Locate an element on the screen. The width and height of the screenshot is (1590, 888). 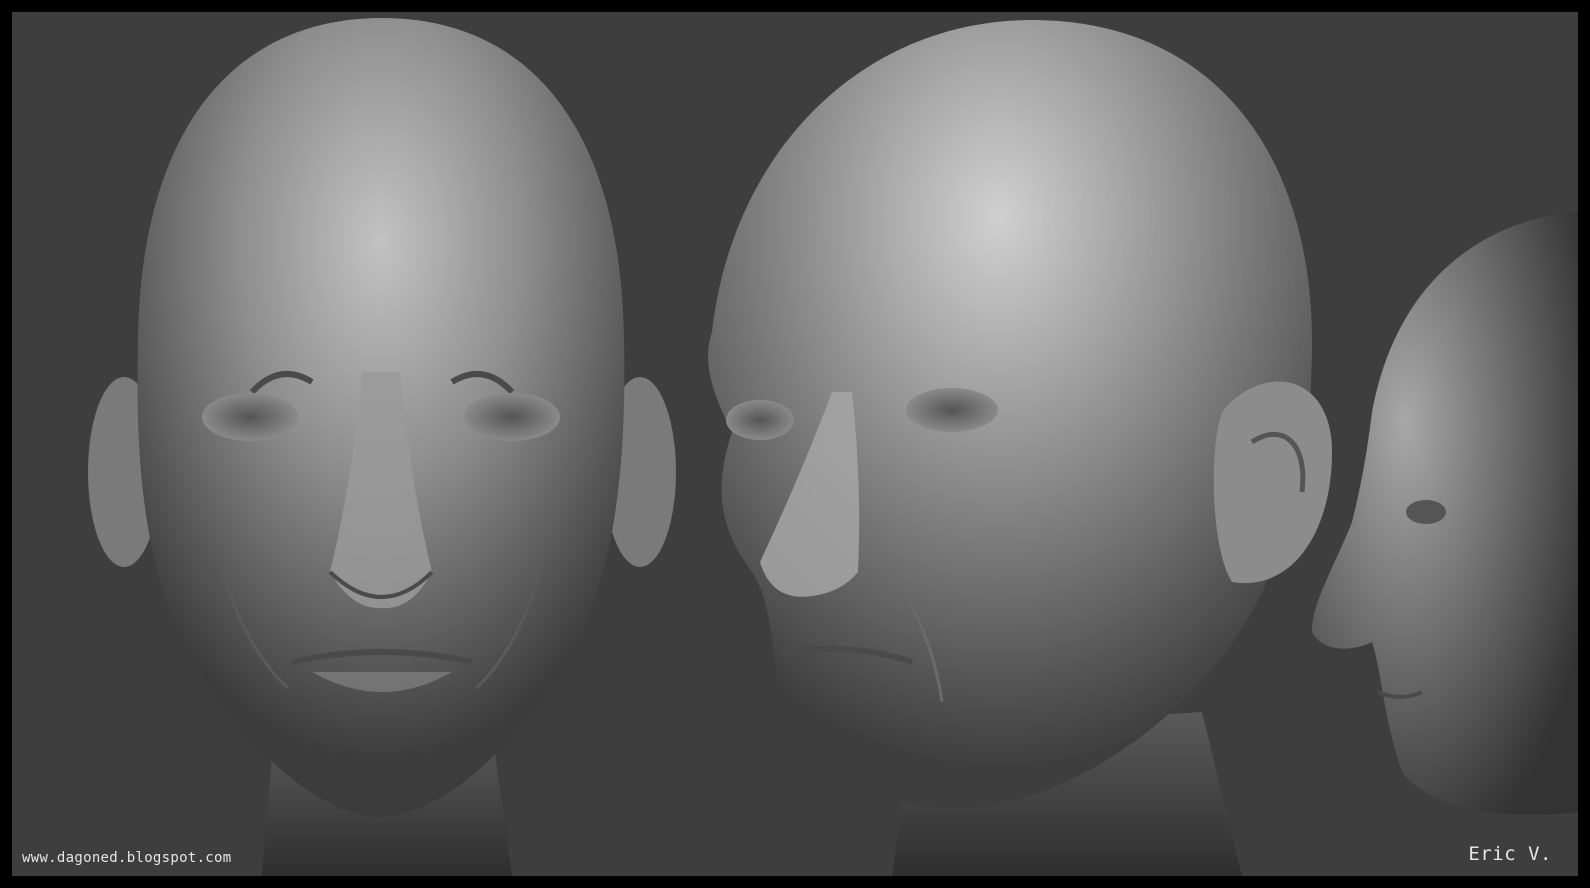
artist-signature: Eric V. is located at coordinates (1510, 854).